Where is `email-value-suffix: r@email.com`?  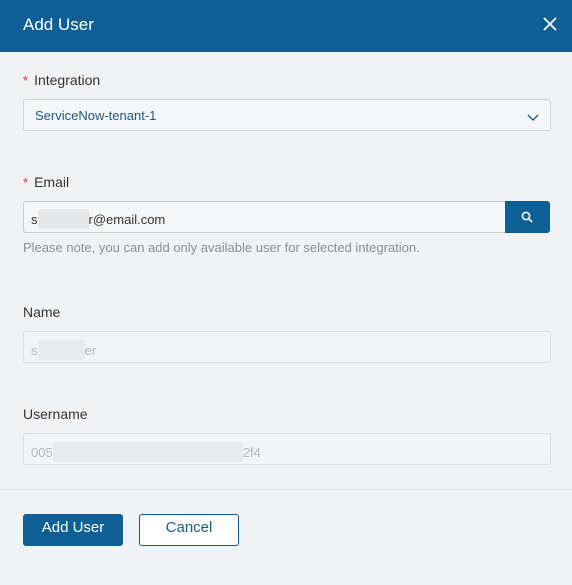 email-value-suffix: r@email.com is located at coordinates (127, 219).